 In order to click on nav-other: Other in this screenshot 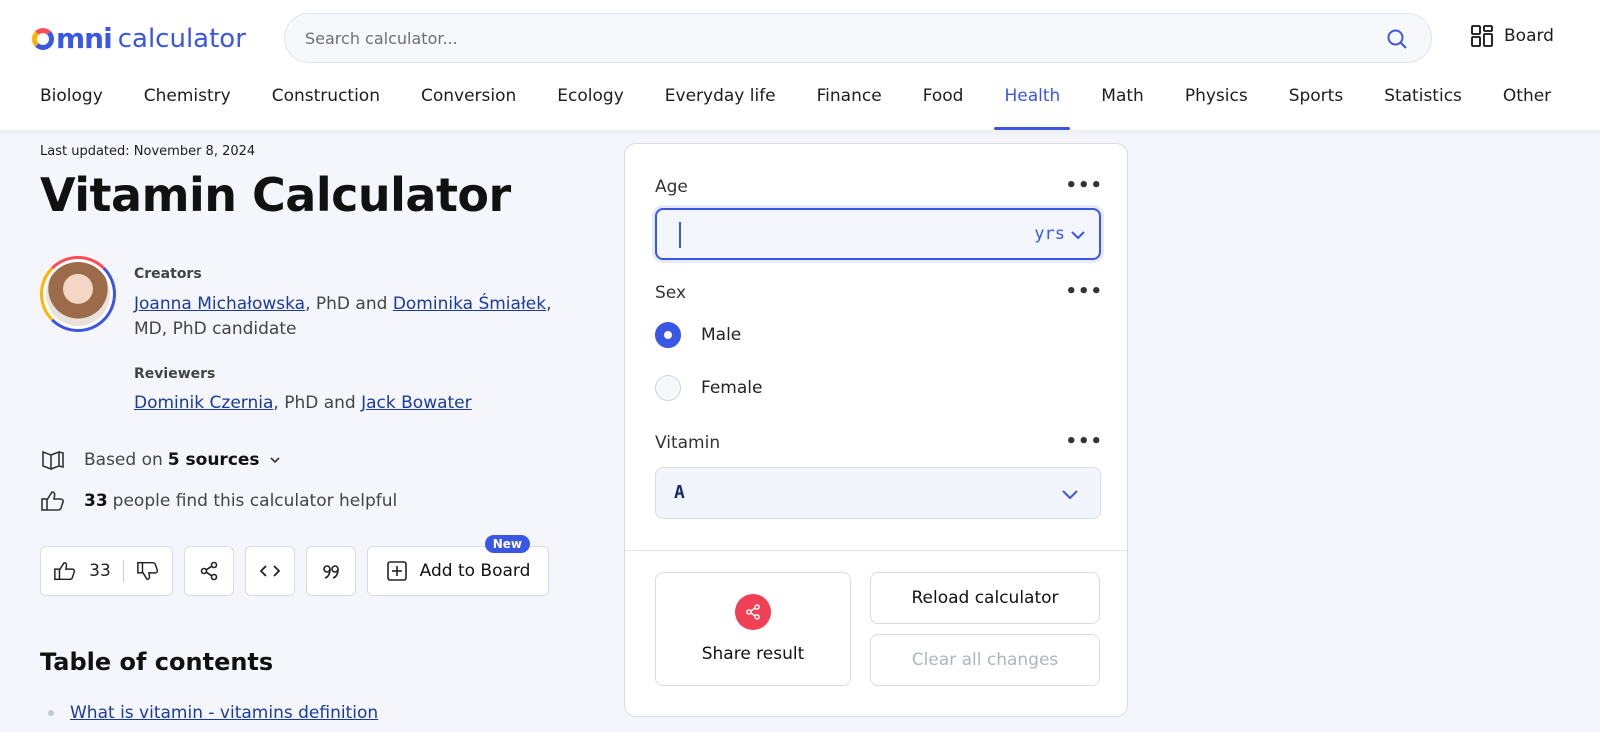, I will do `click(1527, 106)`.